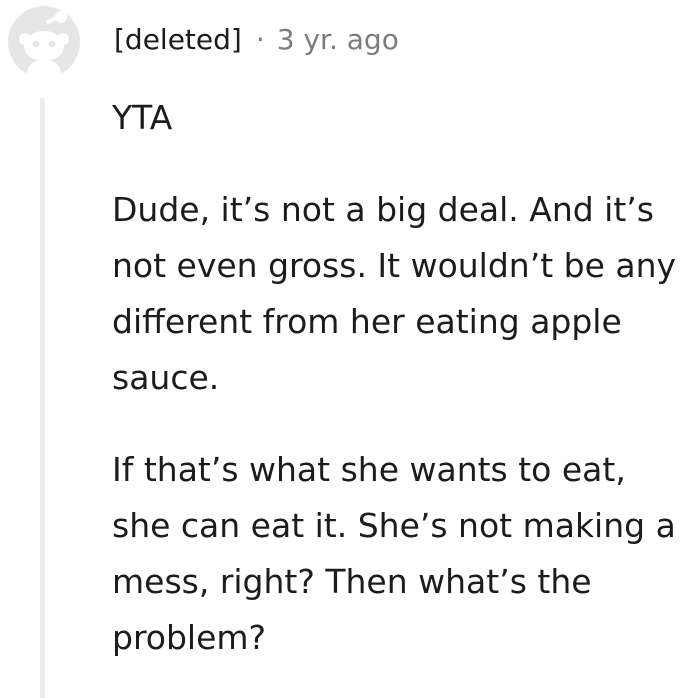 The width and height of the screenshot is (700, 698). Describe the element at coordinates (338, 40) in the screenshot. I see `comment-timestamp: 3 yr. ago` at that location.